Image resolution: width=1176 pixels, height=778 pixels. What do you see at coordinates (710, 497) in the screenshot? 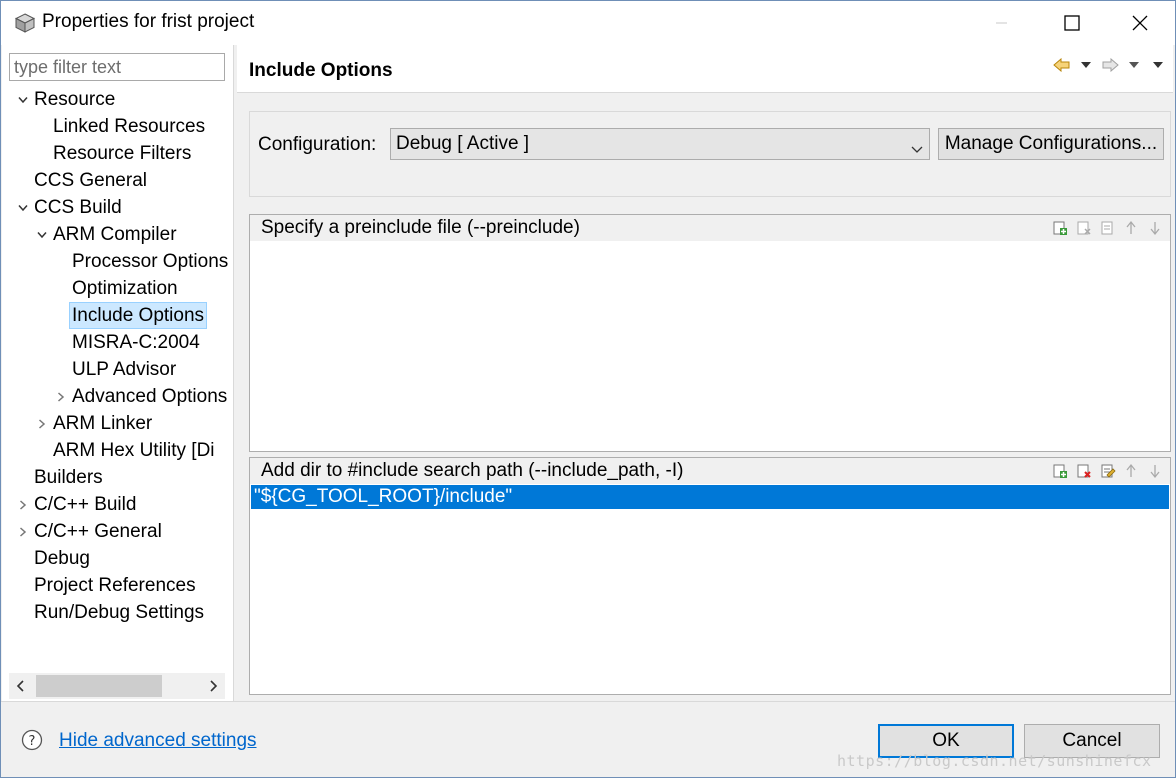
I see `include-path-row: "${CG_TOOL_ROOT}/include"` at bounding box center [710, 497].